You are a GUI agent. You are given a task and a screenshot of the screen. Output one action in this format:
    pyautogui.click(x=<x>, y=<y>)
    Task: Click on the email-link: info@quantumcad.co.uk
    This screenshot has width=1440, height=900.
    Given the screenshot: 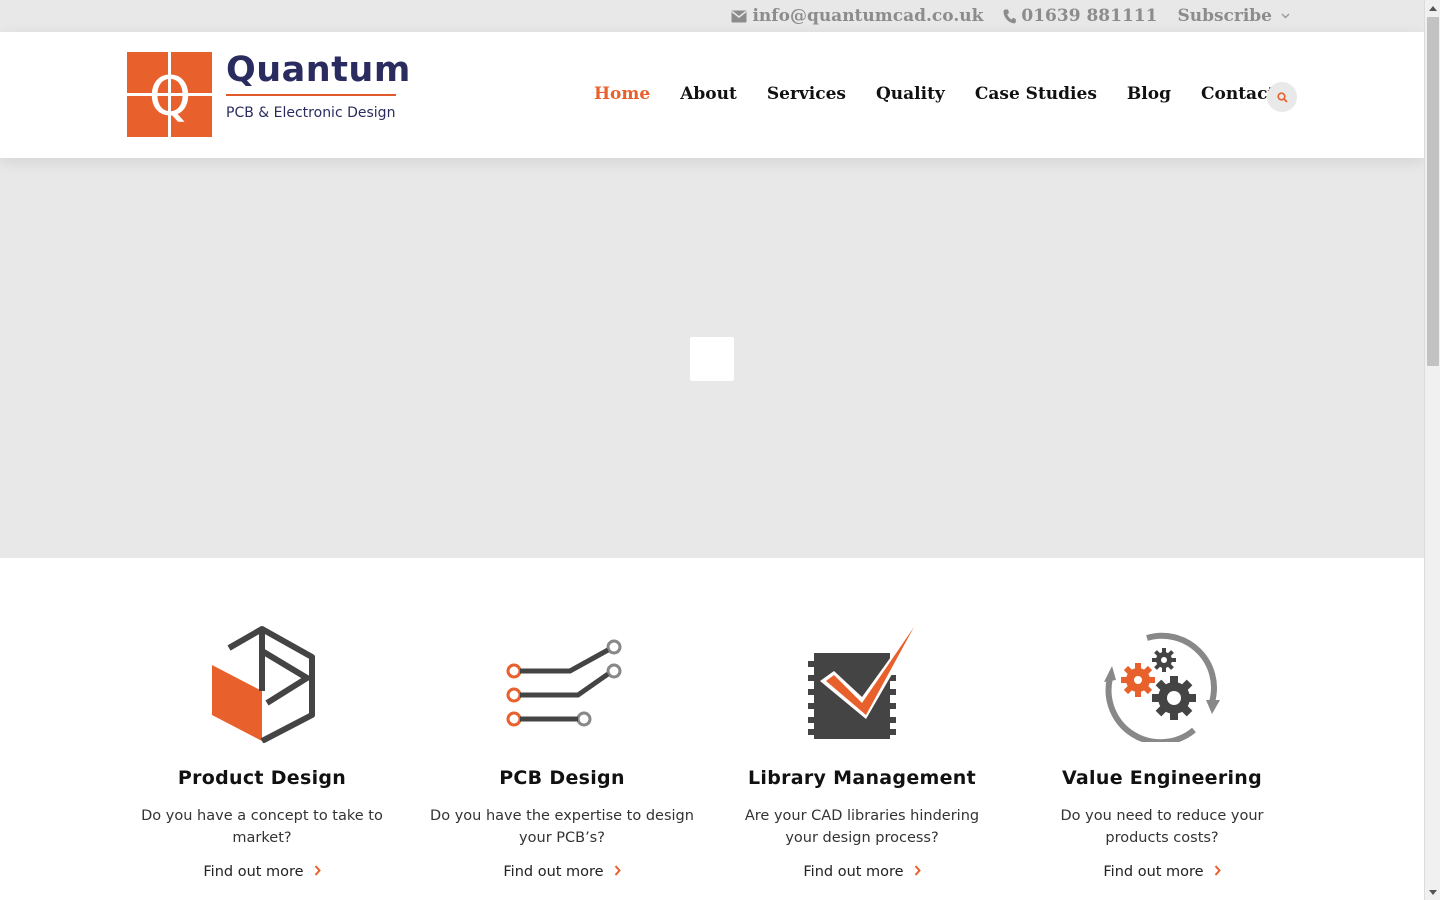 What is the action you would take?
    pyautogui.click(x=857, y=16)
    